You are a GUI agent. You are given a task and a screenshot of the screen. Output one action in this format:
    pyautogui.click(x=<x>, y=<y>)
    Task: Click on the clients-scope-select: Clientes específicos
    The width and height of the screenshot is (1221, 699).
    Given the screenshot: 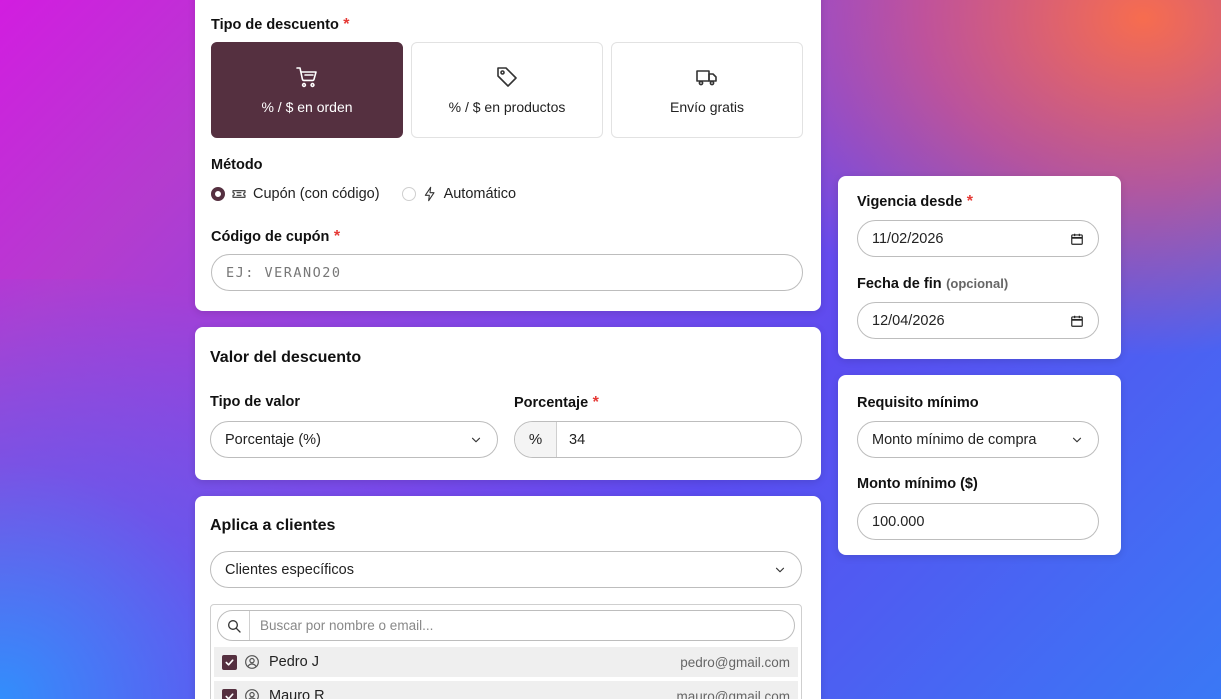 What is the action you would take?
    pyautogui.click(x=506, y=569)
    